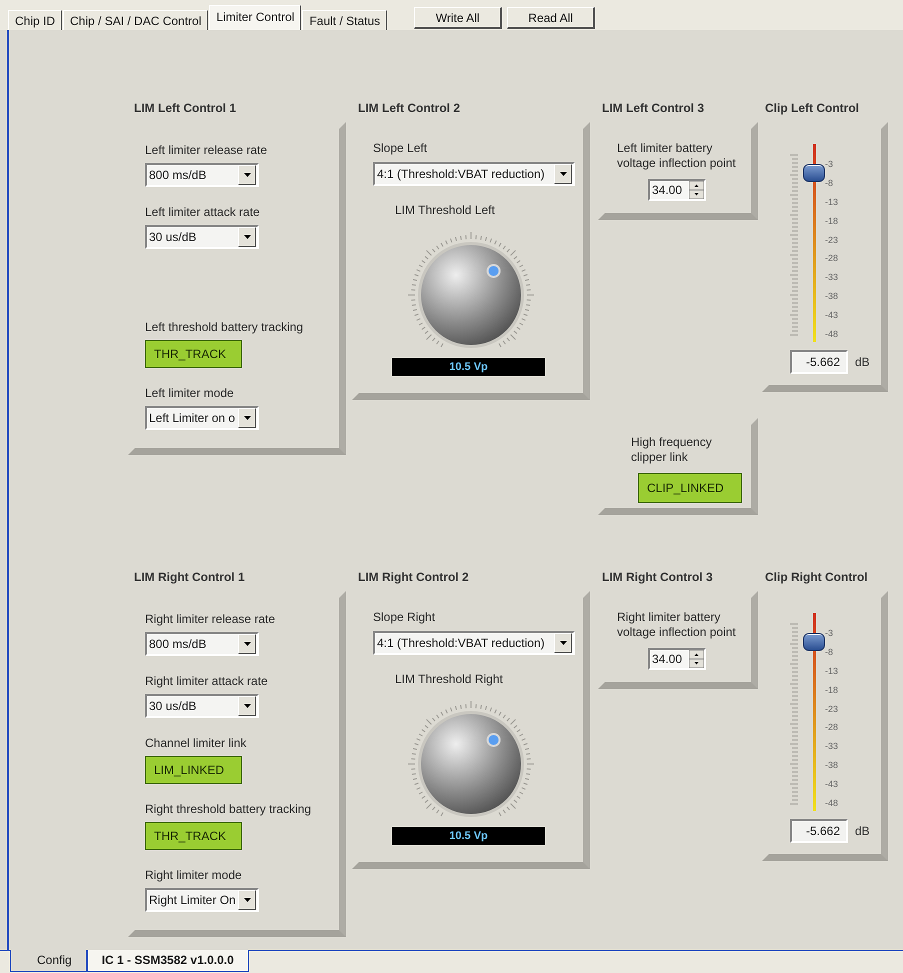 This screenshot has height=973, width=903. I want to click on field-label: Right limiter attack rate, so click(206, 681).